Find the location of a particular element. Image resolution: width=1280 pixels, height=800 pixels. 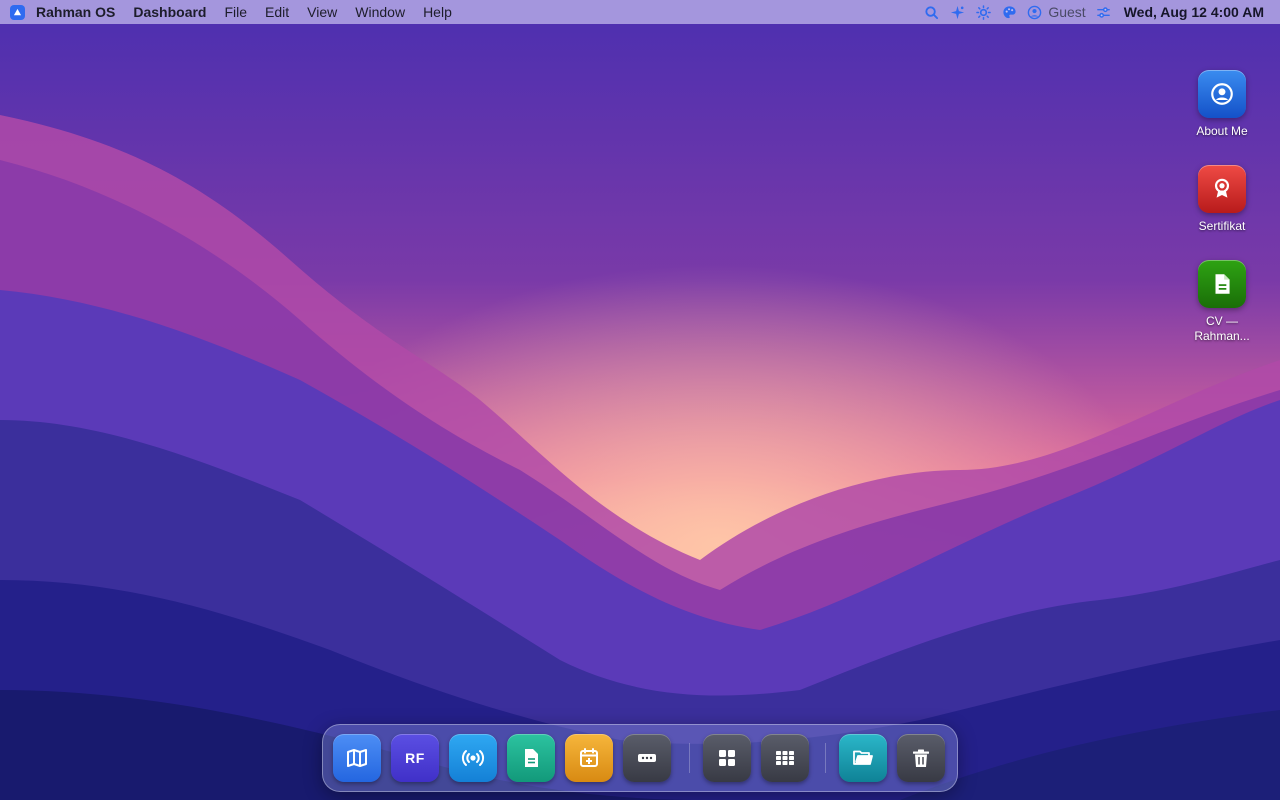

calendar-add-icon is located at coordinates (589, 757).